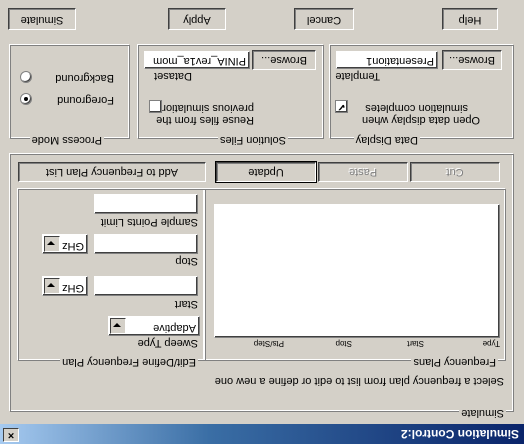 Image resolution: width=524 pixels, height=444 pixels. What do you see at coordinates (146, 244) in the screenshot?
I see `stop-input` at bounding box center [146, 244].